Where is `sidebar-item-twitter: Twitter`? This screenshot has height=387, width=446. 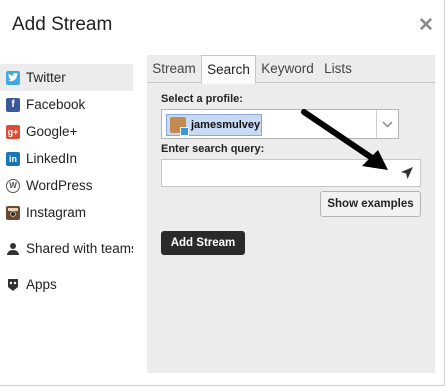
sidebar-item-twitter: Twitter is located at coordinates (66, 77).